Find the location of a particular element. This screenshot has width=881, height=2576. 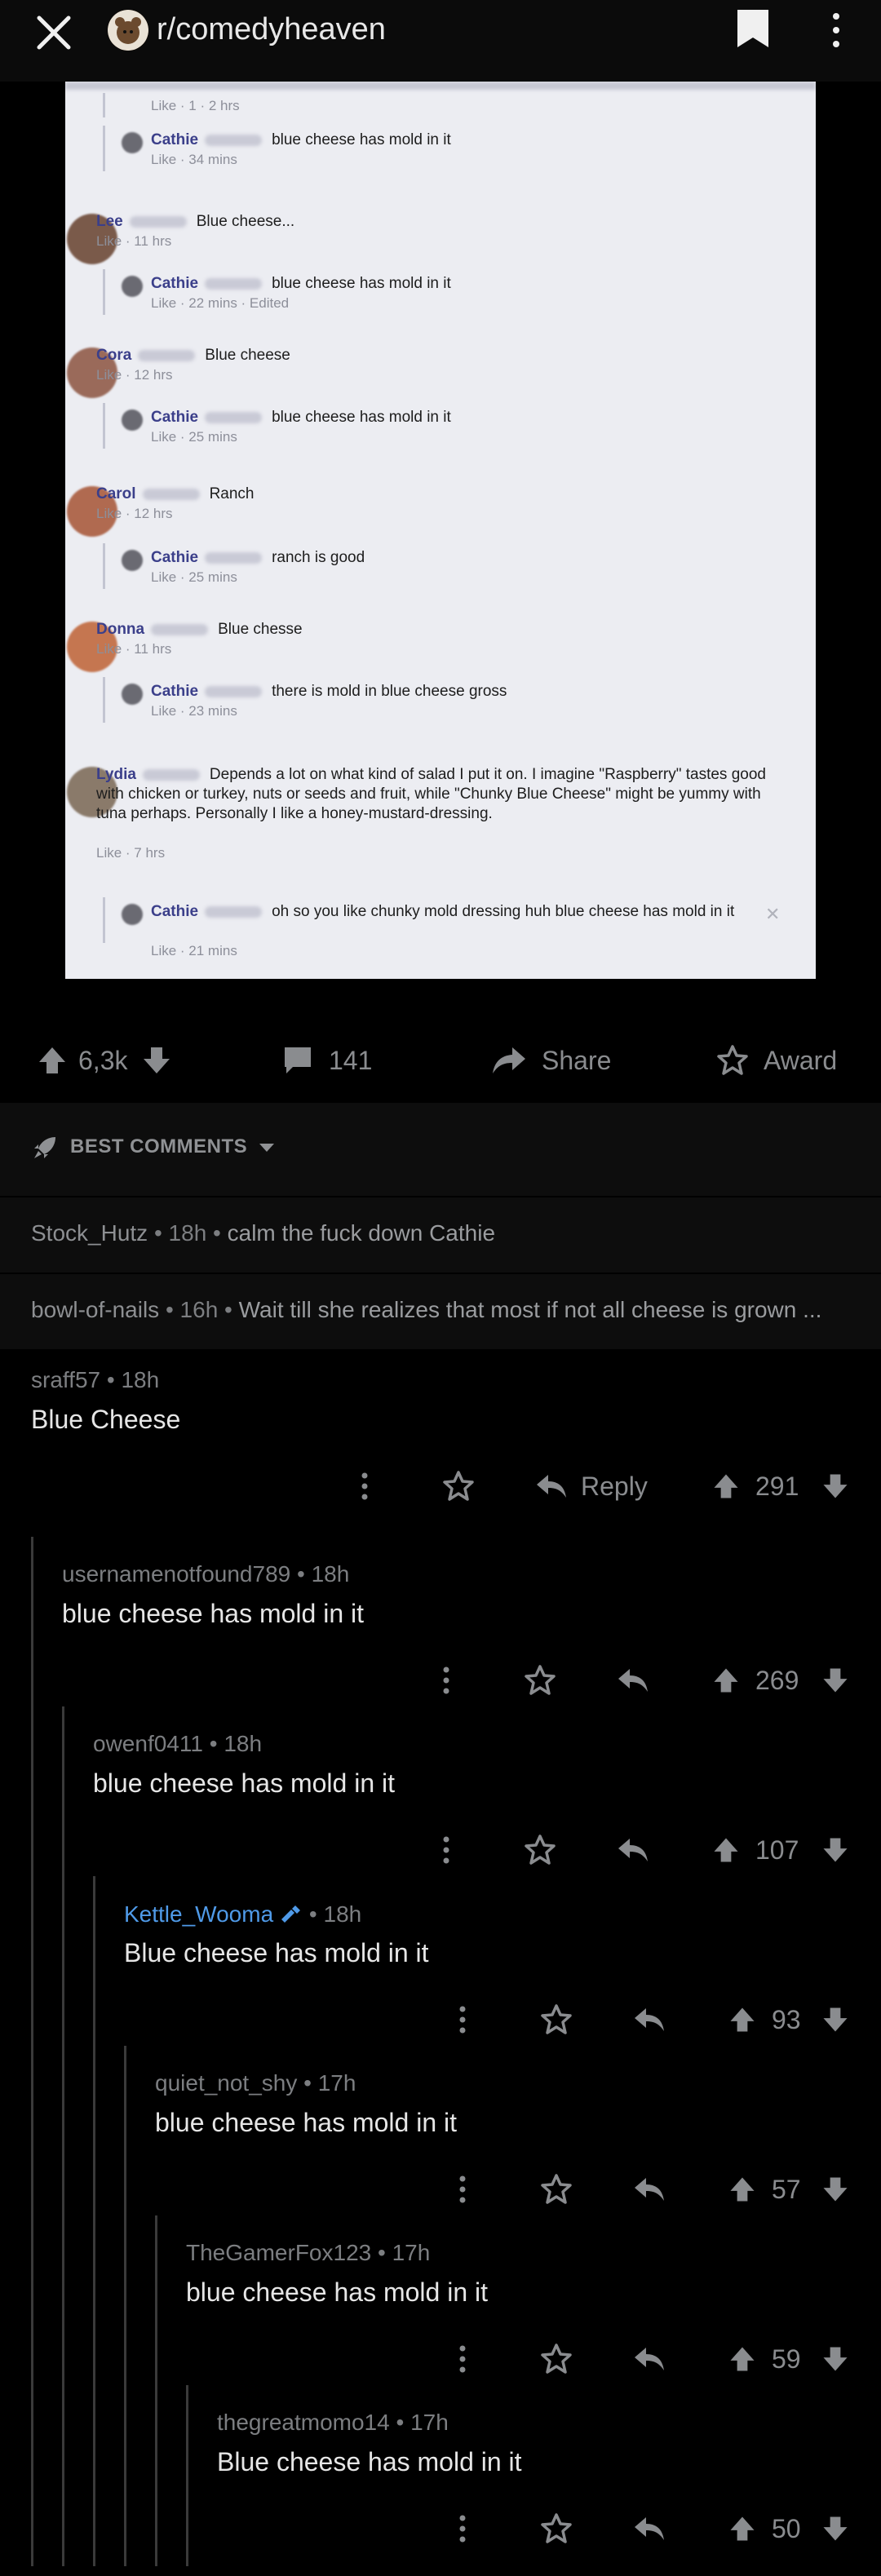

comment-meta: Kettle_Wooma • 18h is located at coordinates (242, 1914).